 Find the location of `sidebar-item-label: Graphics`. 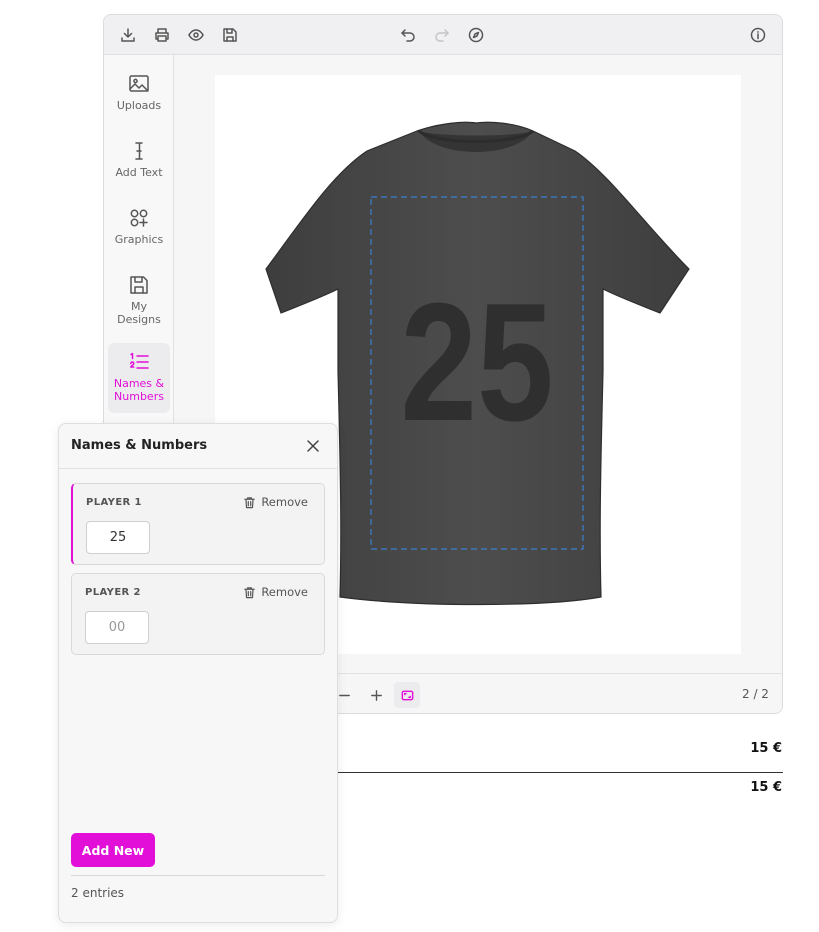

sidebar-item-label: Graphics is located at coordinates (139, 239).